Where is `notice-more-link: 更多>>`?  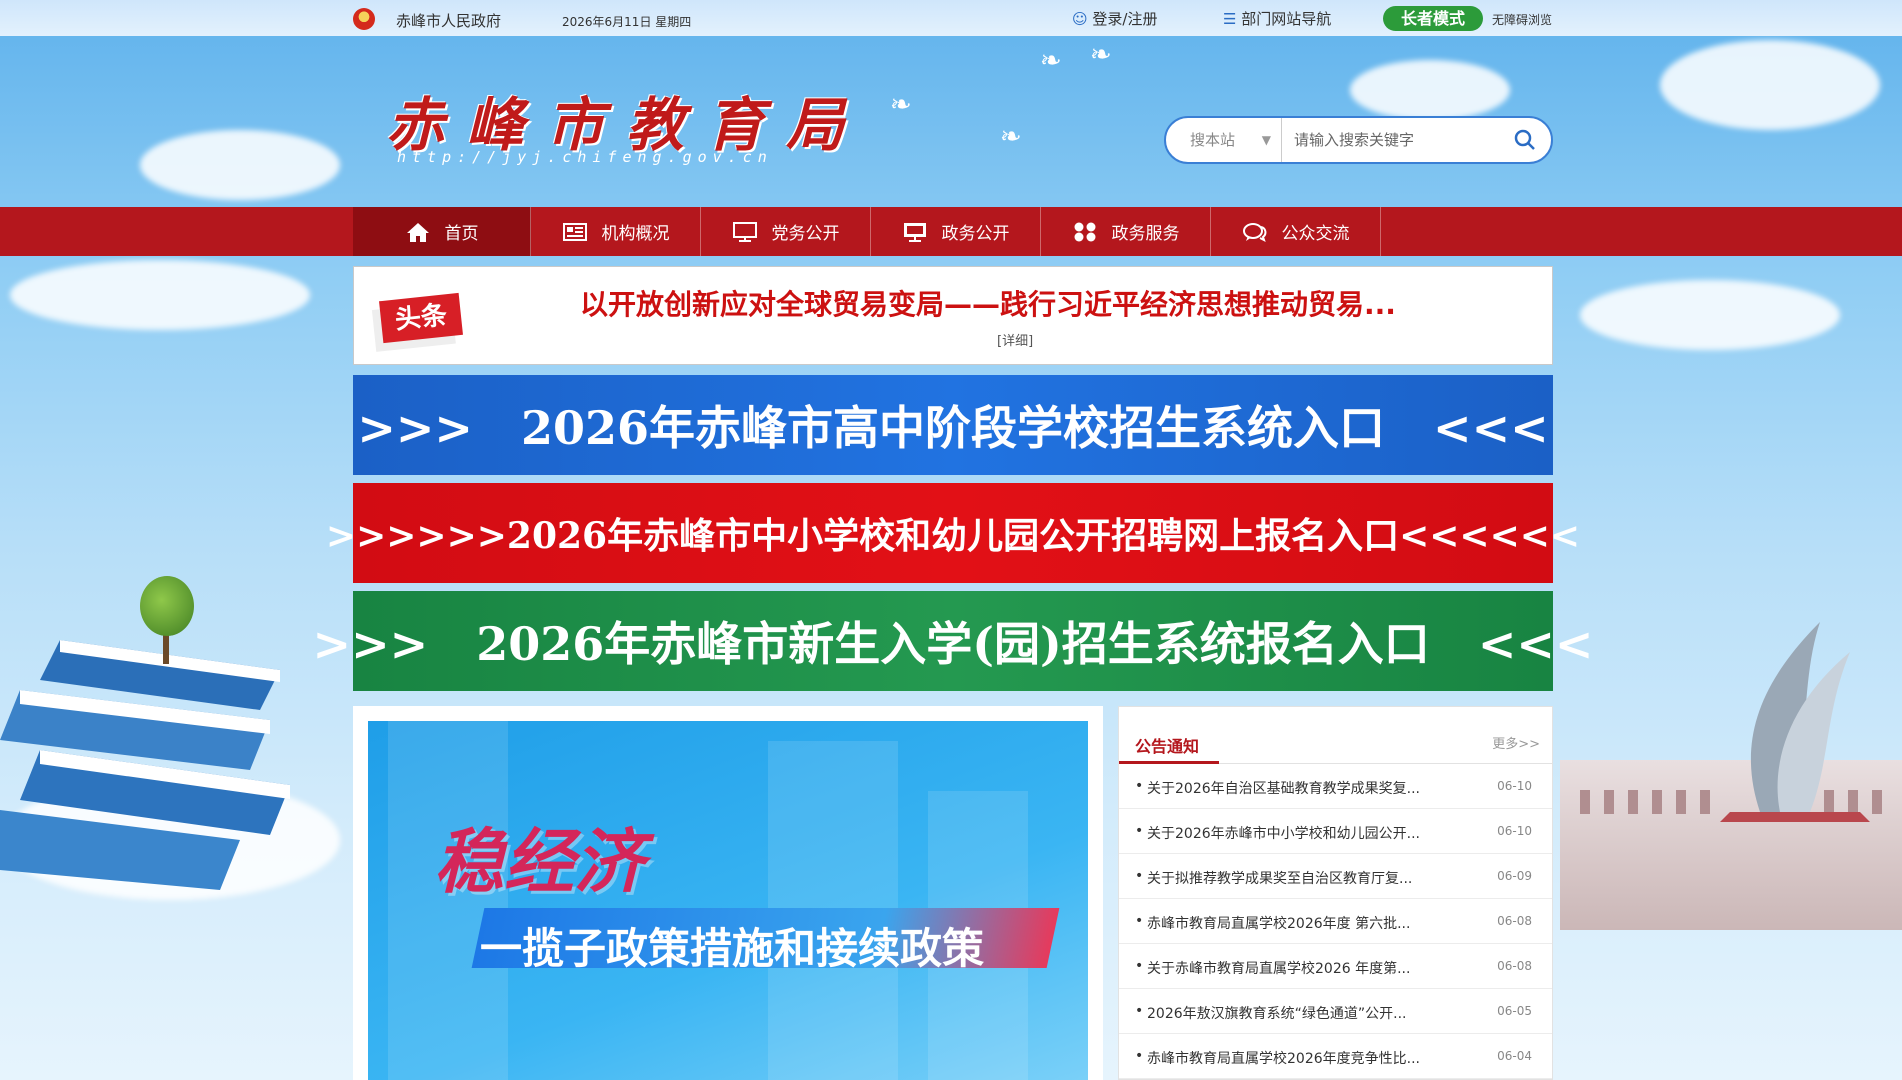
notice-more-link: 更多>> is located at coordinates (1516, 742).